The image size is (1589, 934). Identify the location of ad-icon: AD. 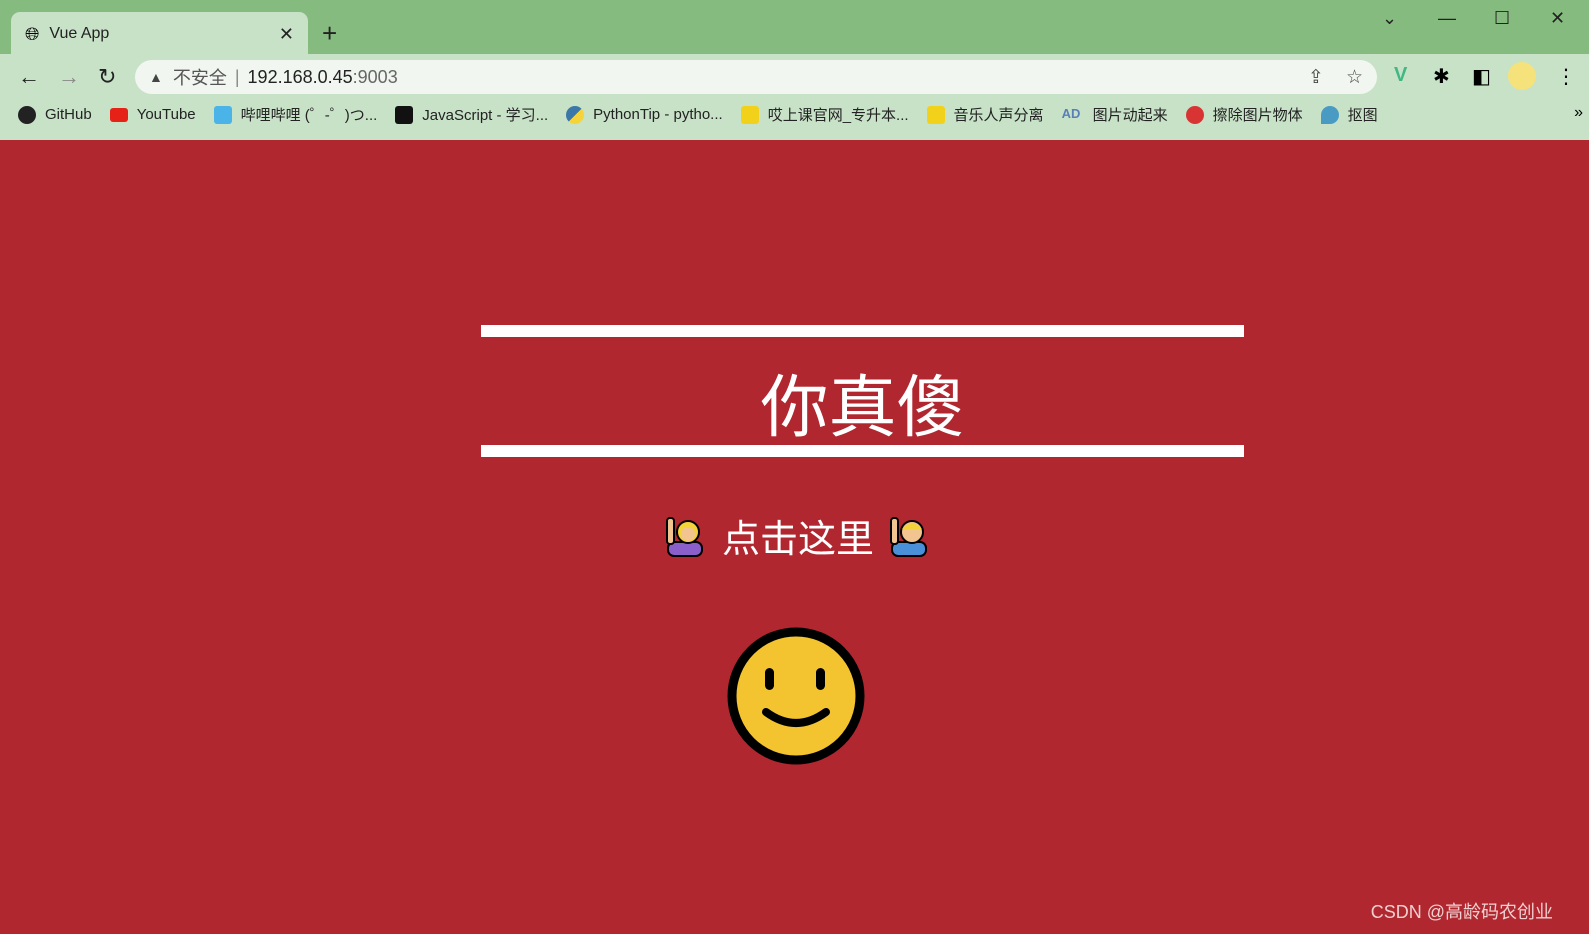
(1071, 113).